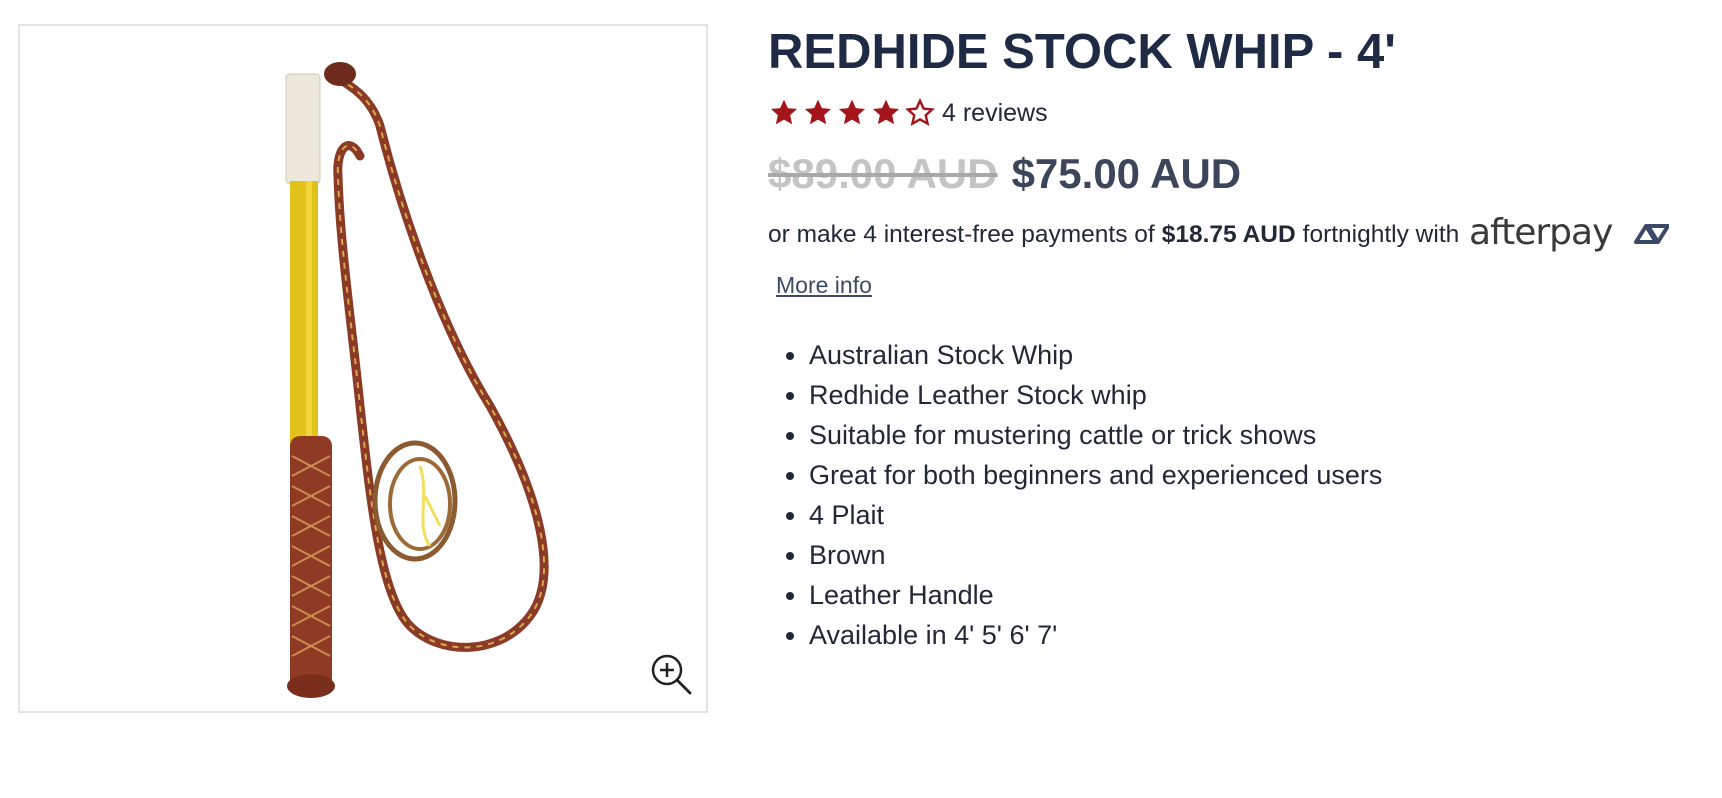 This screenshot has width=1722, height=798. Describe the element at coordinates (1265, 355) in the screenshot. I see `feature-item: Australian Stock Whip` at that location.